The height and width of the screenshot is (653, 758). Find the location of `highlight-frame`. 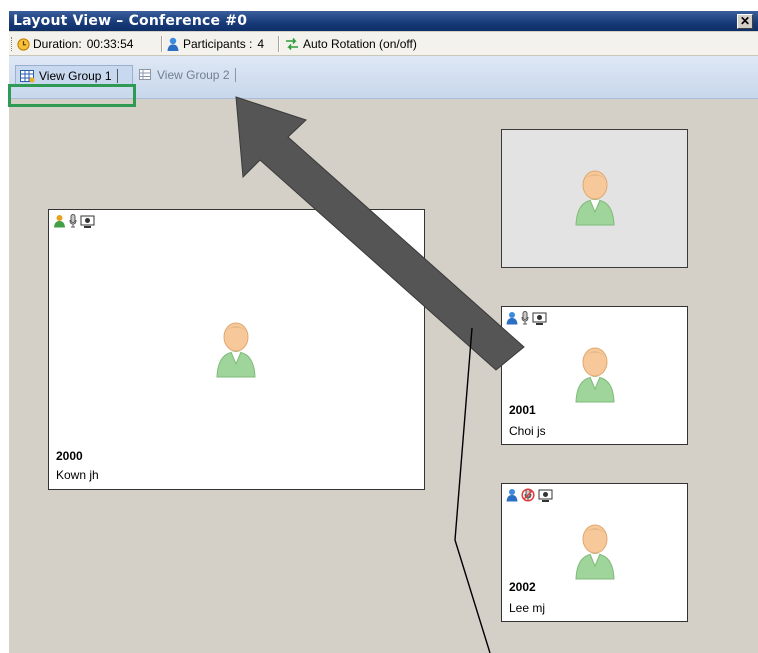

highlight-frame is located at coordinates (72, 95).